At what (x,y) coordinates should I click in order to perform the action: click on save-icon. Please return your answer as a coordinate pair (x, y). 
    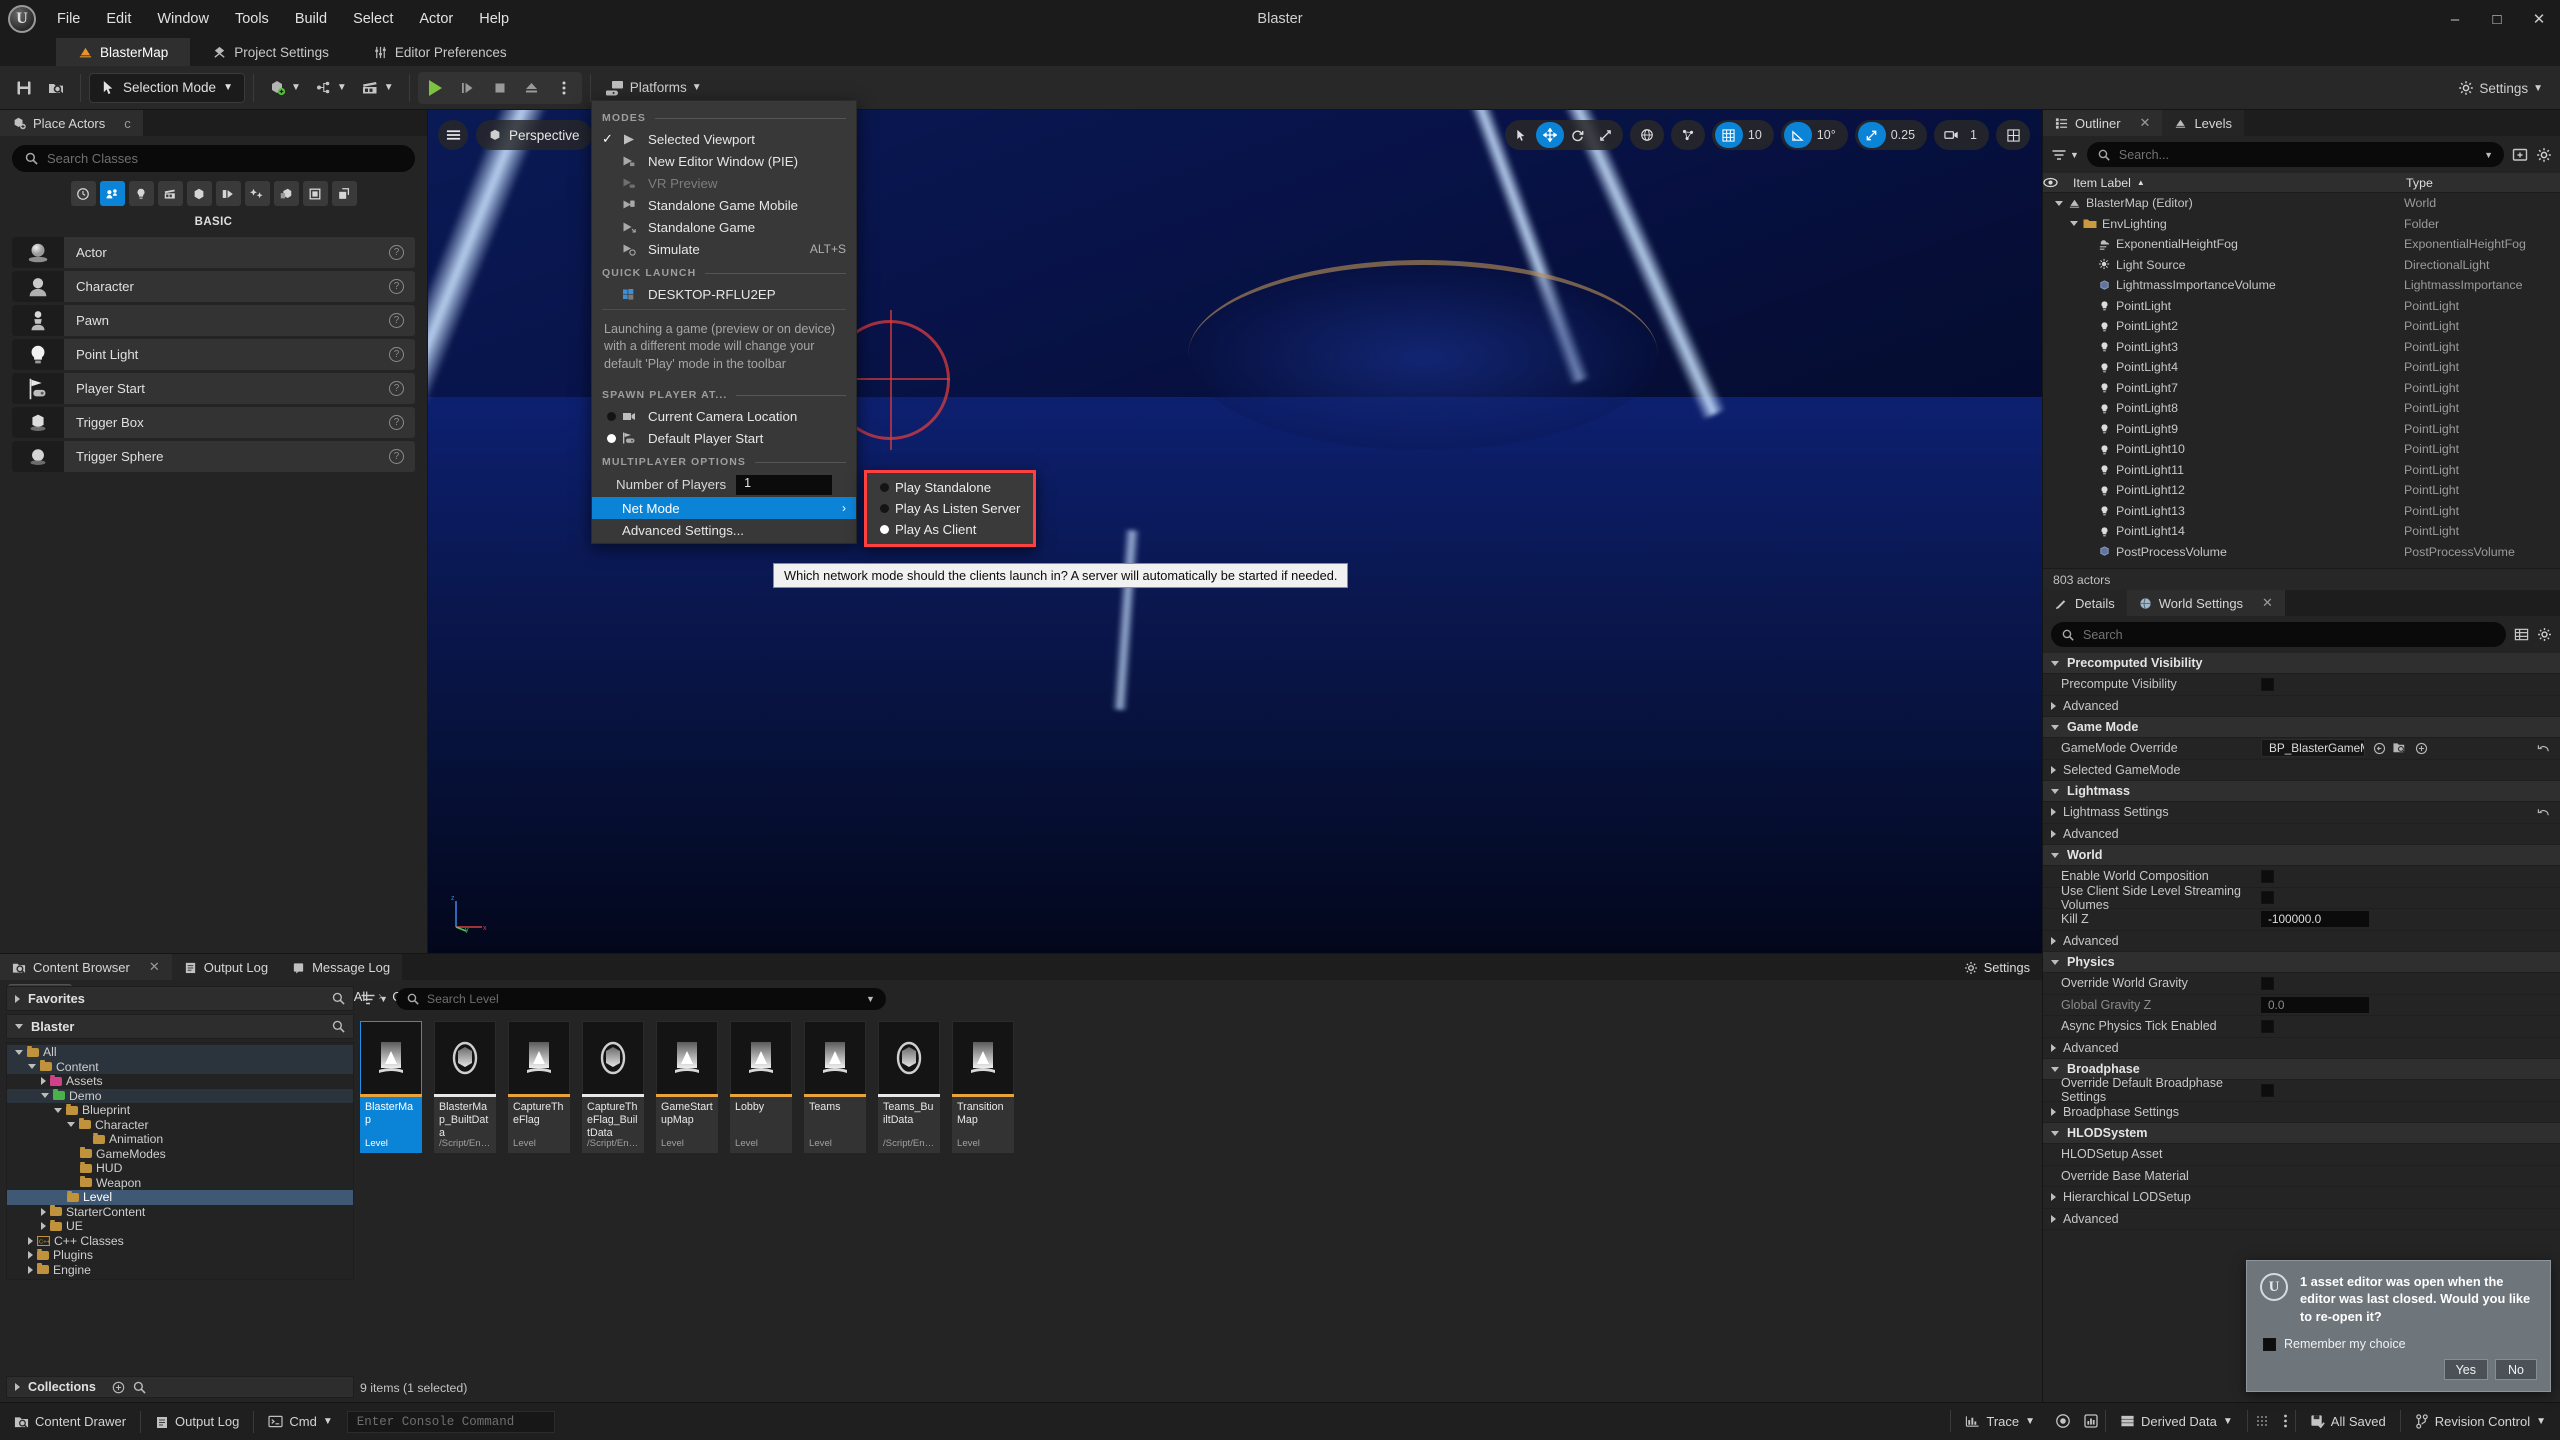
    Looking at the image, I should click on (24, 88).